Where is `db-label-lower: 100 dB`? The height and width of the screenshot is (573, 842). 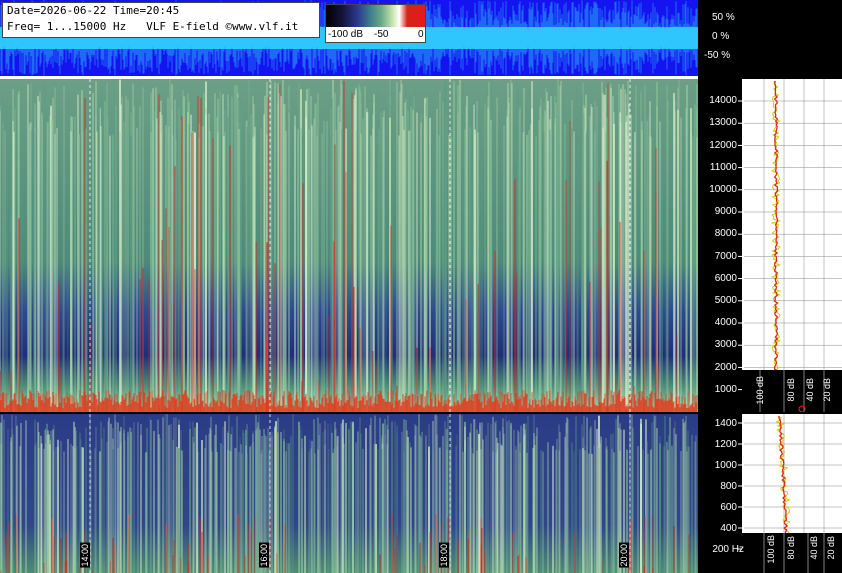 db-label-lower: 100 dB is located at coordinates (771, 549).